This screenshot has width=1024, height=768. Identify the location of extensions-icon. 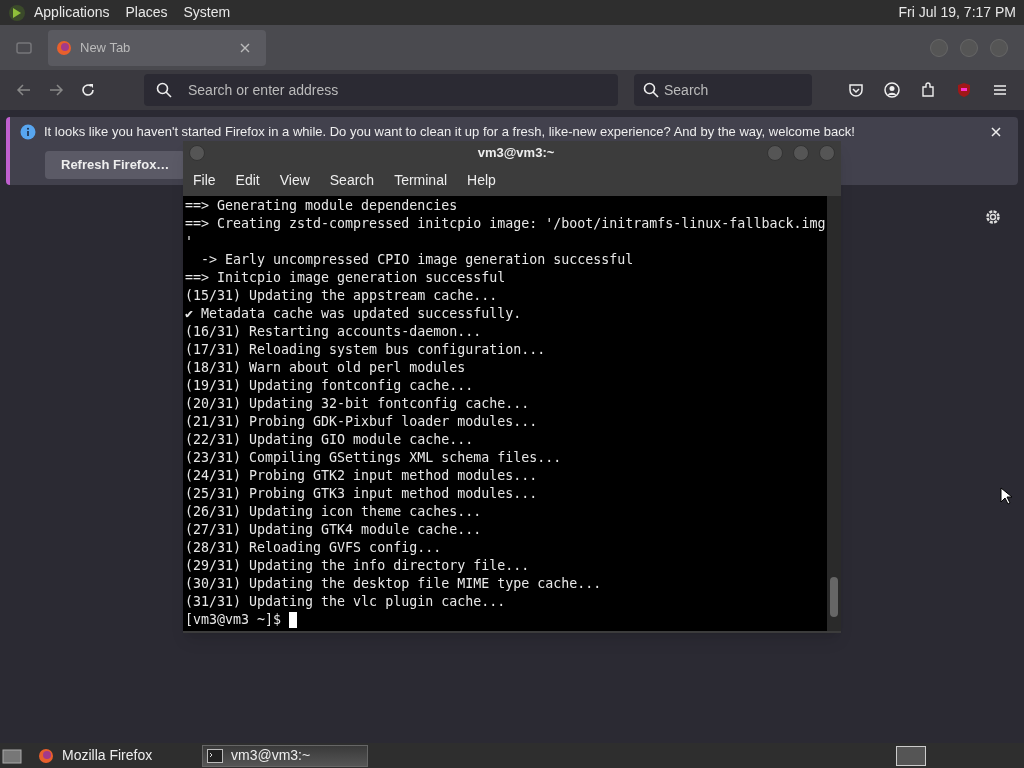
(928, 90).